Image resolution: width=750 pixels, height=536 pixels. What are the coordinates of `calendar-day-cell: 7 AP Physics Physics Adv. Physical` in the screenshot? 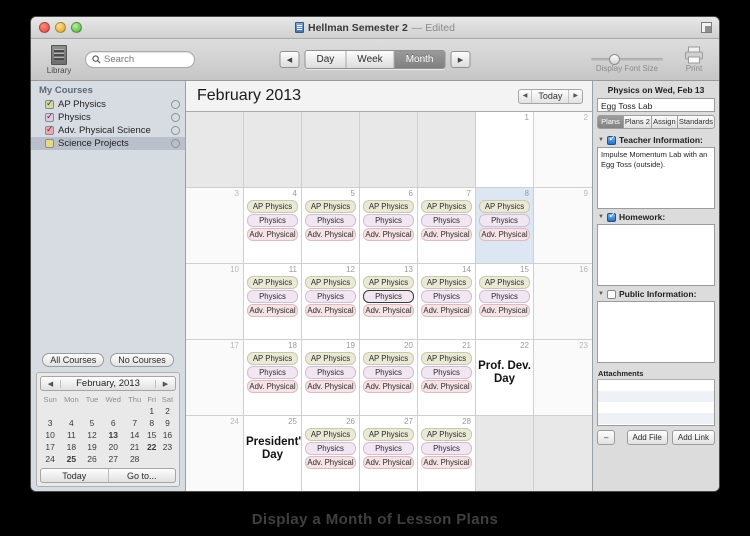 It's located at (447, 226).